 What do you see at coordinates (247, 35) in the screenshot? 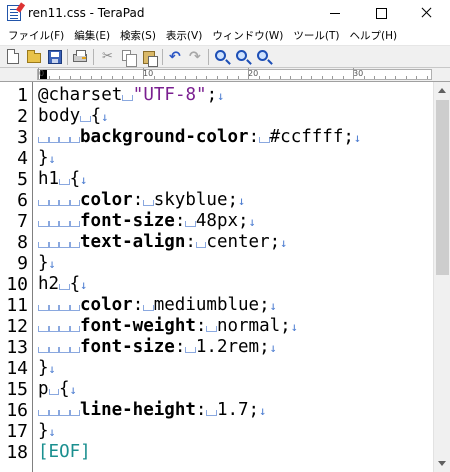
I see `menu-window: ウィンドウ(W)` at bounding box center [247, 35].